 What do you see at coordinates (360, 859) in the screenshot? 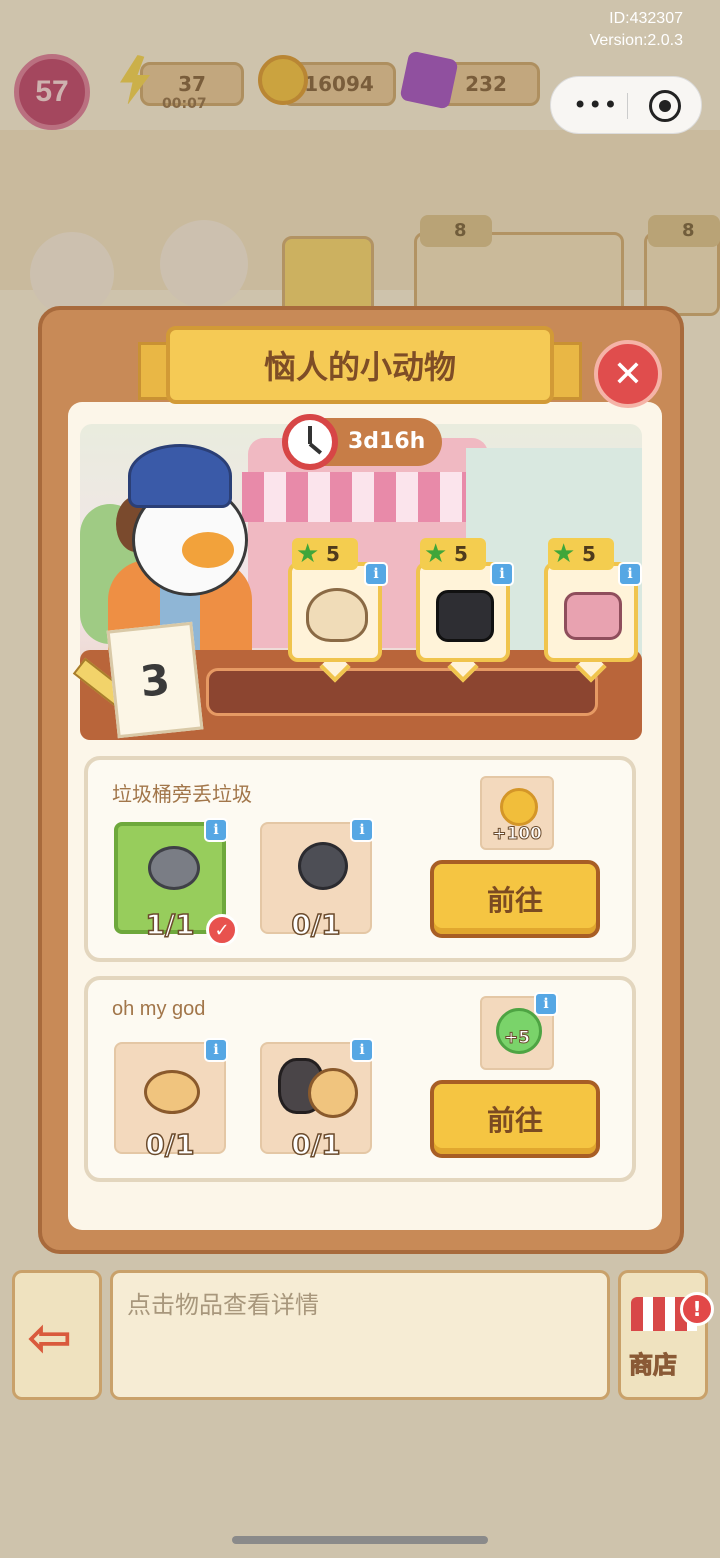
I see `task-card-1: 垃圾桶旁丢垃圾 i 1/1 ✓ i 0/1 +100 前往` at bounding box center [360, 859].